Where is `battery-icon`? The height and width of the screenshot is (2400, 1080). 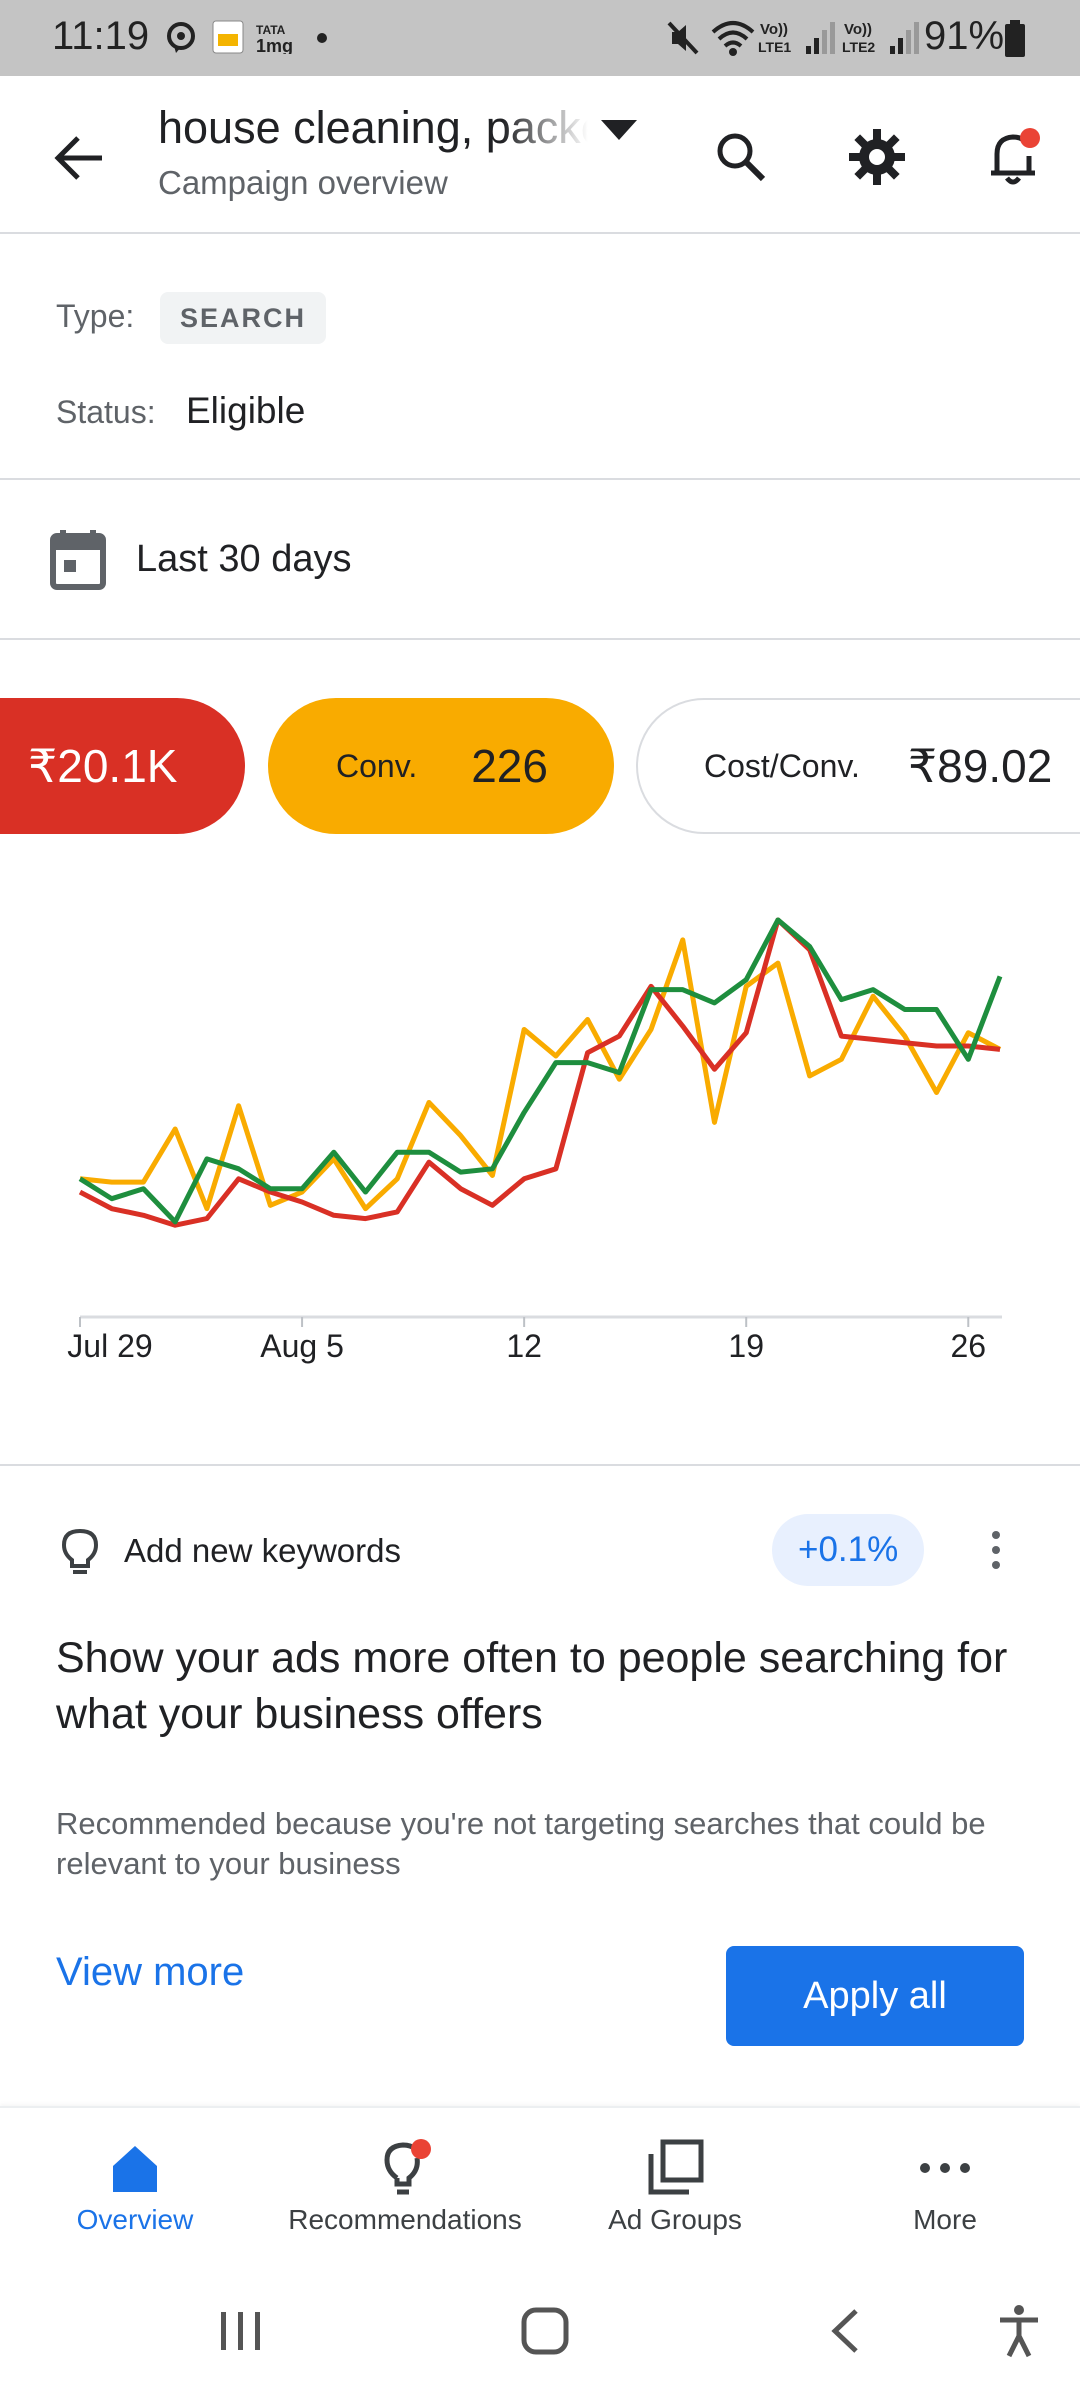 battery-icon is located at coordinates (1015, 38).